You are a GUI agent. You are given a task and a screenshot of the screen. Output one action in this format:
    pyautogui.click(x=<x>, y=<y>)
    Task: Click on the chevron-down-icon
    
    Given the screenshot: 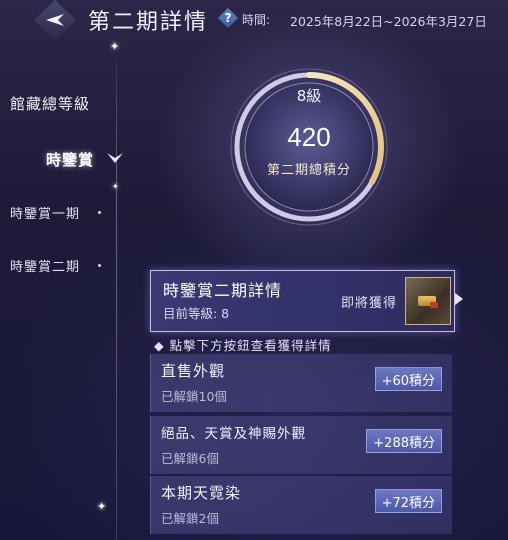 What is the action you would take?
    pyautogui.click(x=115, y=158)
    